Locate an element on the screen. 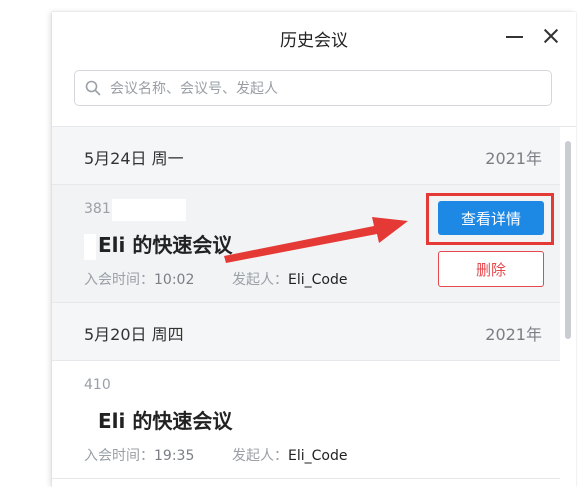 This screenshot has width=578, height=487. search-box is located at coordinates (313, 88).